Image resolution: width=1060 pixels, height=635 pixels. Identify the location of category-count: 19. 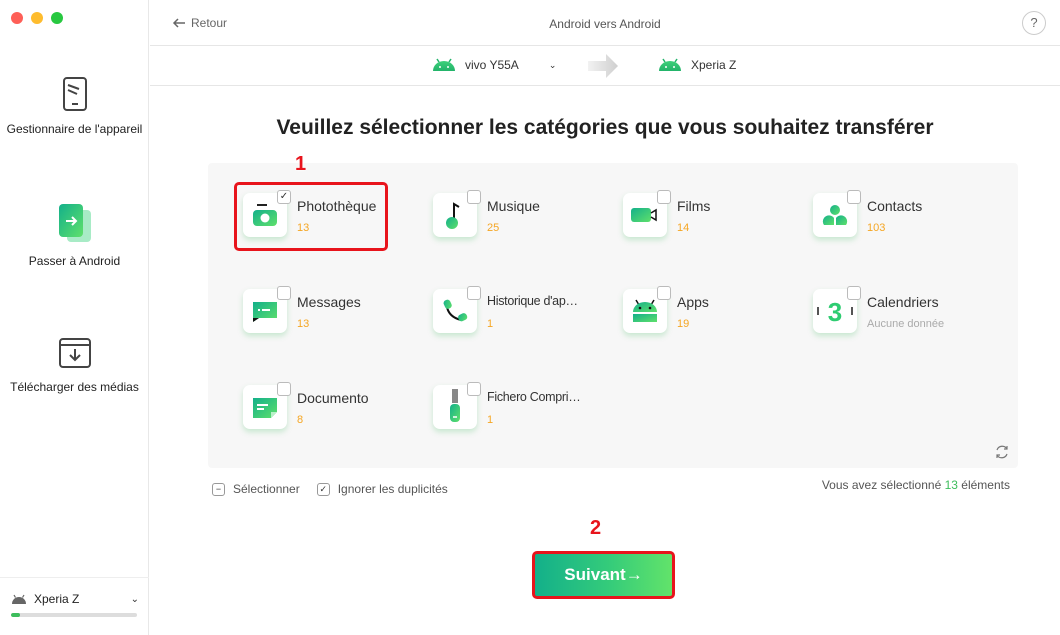
(683, 324).